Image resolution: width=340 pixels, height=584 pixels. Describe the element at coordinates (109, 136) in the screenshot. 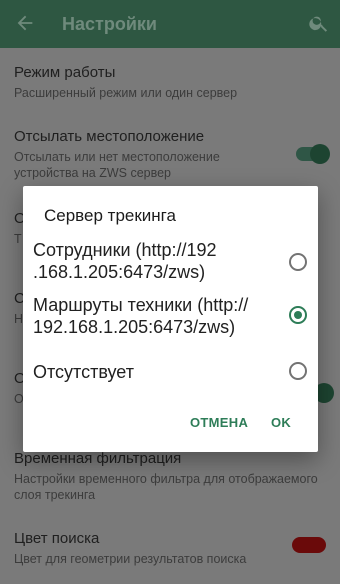

I see `pref-title: Отсылать местоположение` at that location.